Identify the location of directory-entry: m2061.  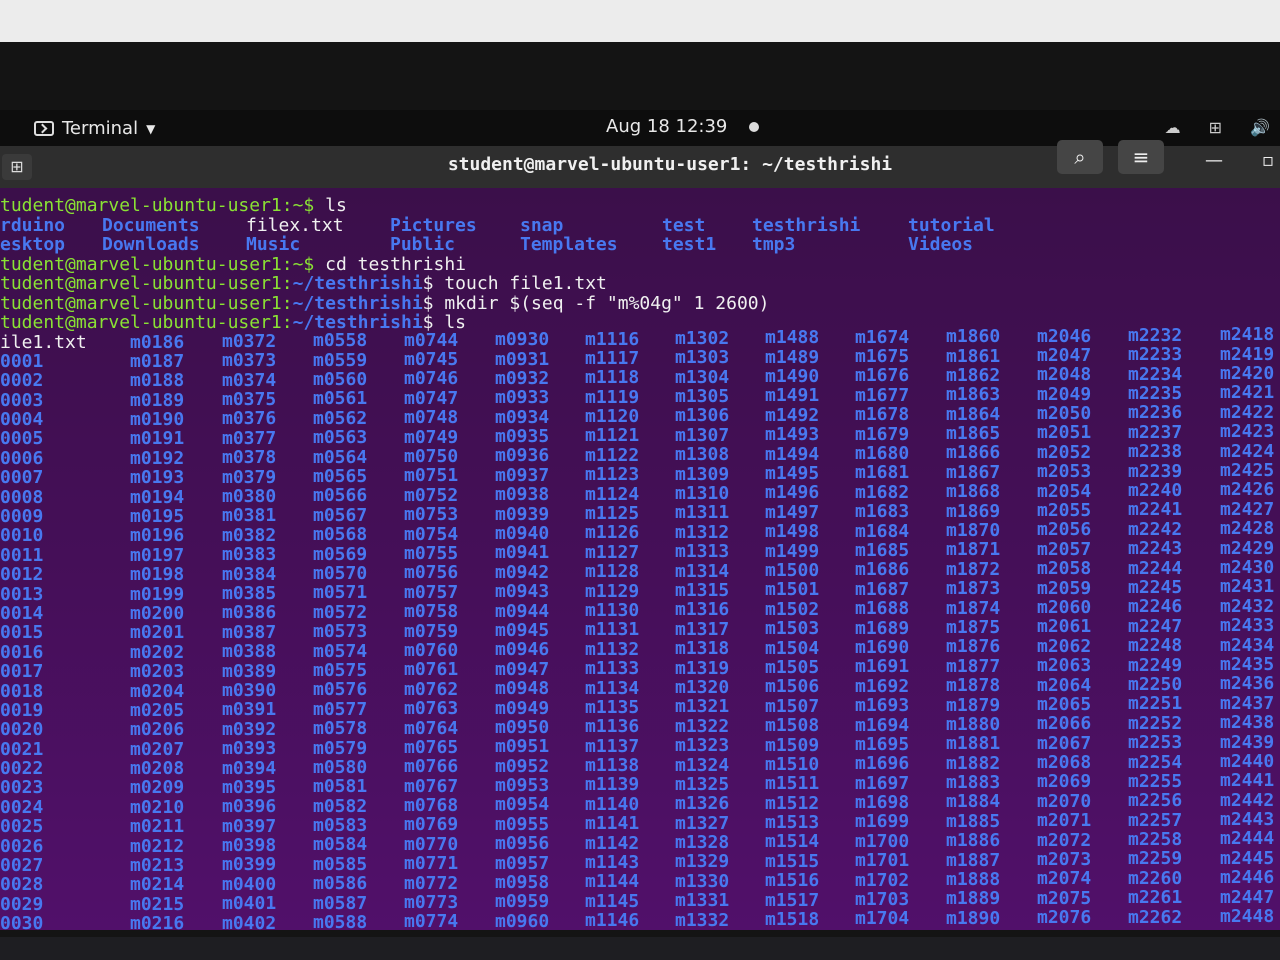
(1064, 627).